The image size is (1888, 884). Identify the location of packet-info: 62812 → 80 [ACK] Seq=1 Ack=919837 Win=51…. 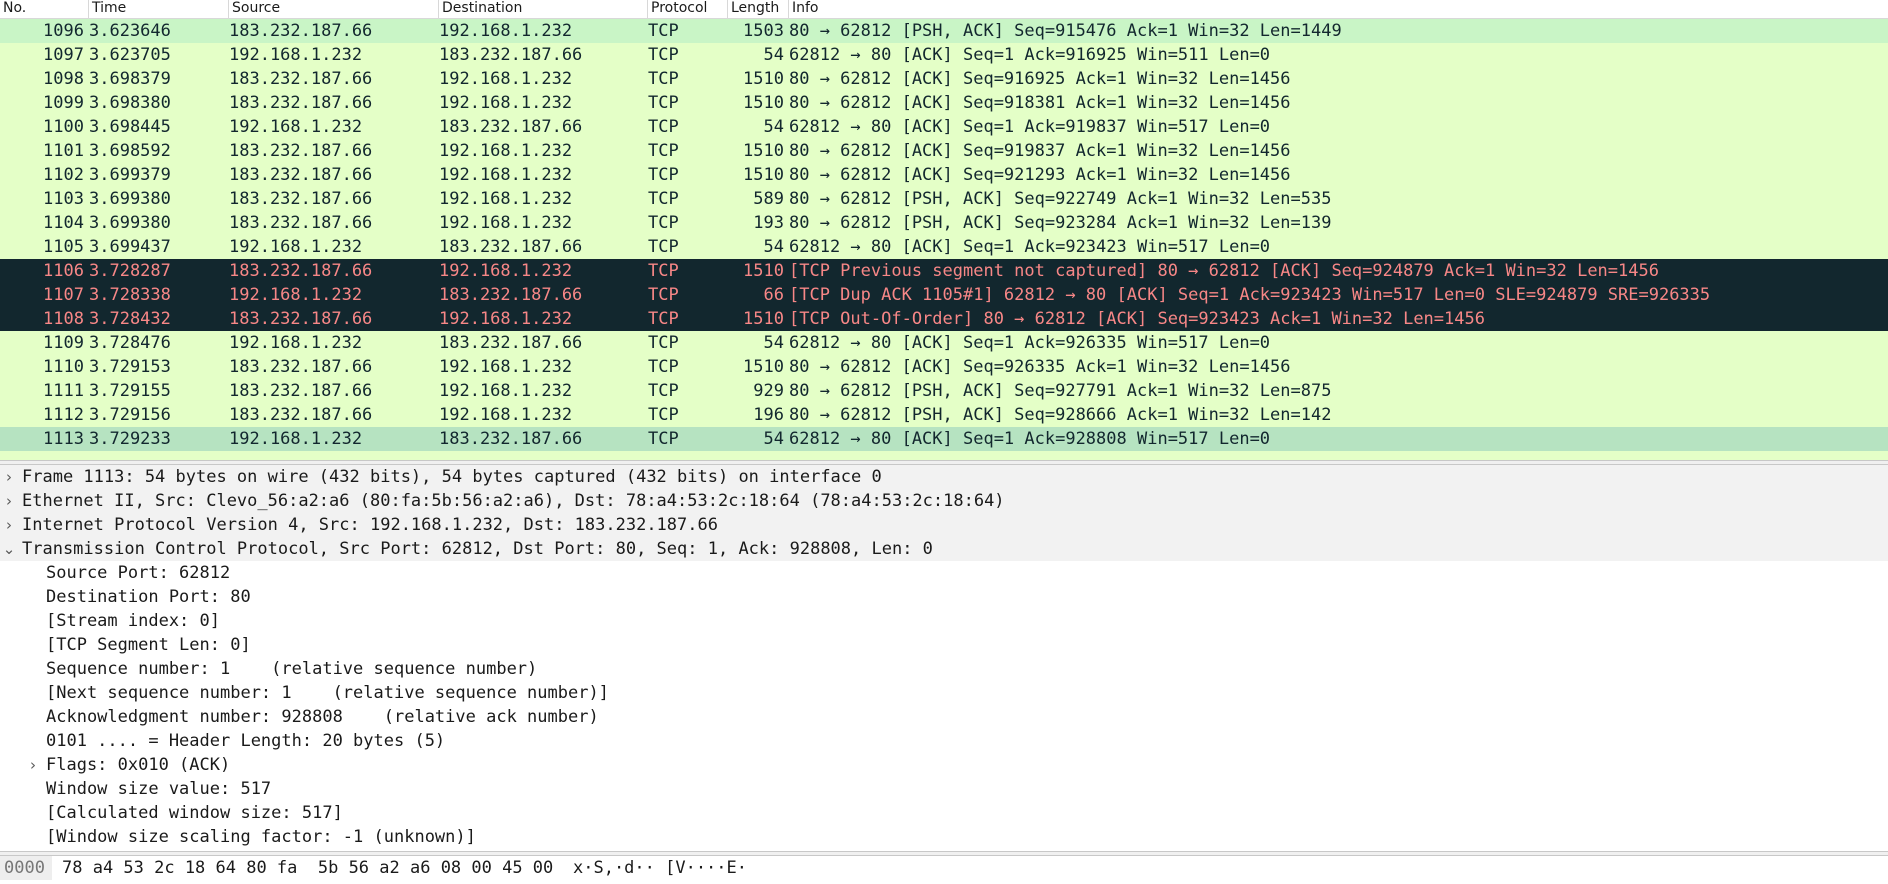
(1030, 127).